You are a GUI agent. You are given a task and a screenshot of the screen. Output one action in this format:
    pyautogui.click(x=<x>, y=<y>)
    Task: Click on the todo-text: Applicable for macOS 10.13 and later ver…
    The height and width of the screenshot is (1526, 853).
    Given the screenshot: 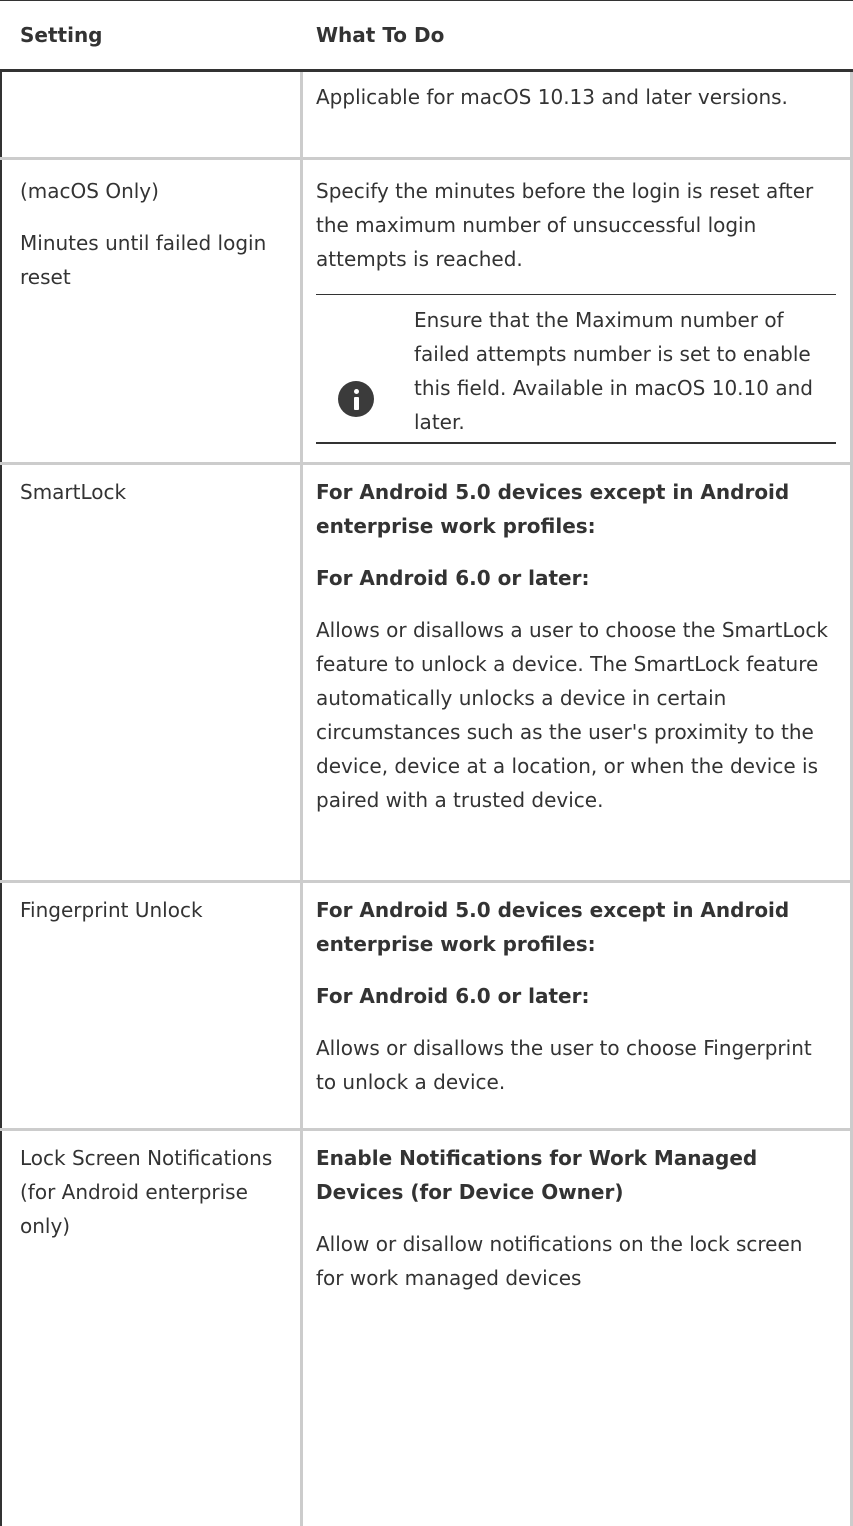 What is the action you would take?
    pyautogui.click(x=552, y=97)
    